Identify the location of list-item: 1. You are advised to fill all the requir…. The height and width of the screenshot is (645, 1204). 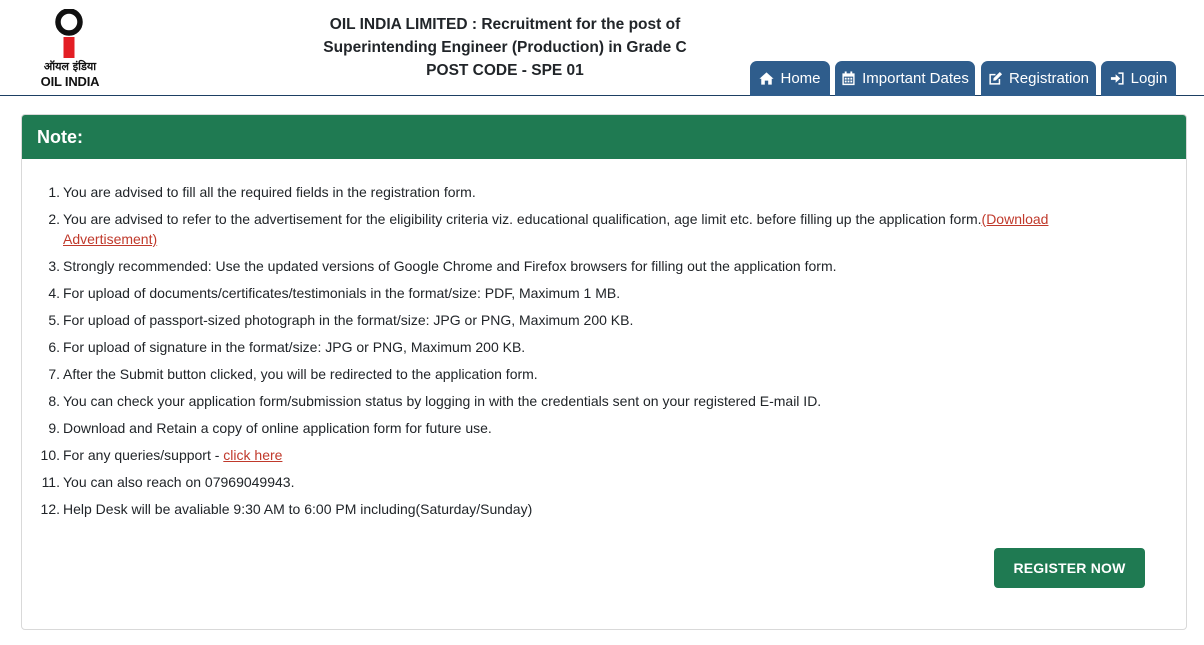
(262, 192).